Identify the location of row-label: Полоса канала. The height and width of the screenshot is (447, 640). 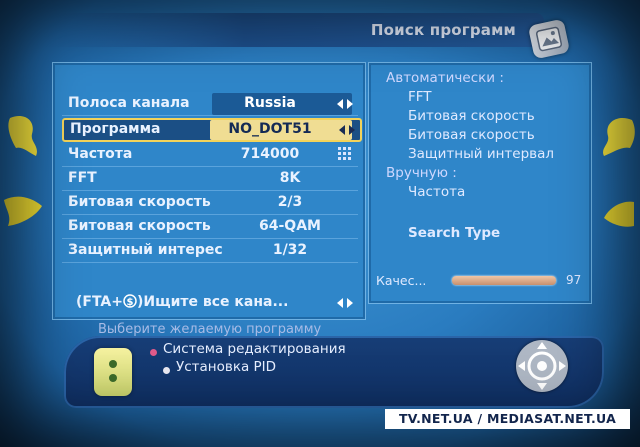
(129, 103).